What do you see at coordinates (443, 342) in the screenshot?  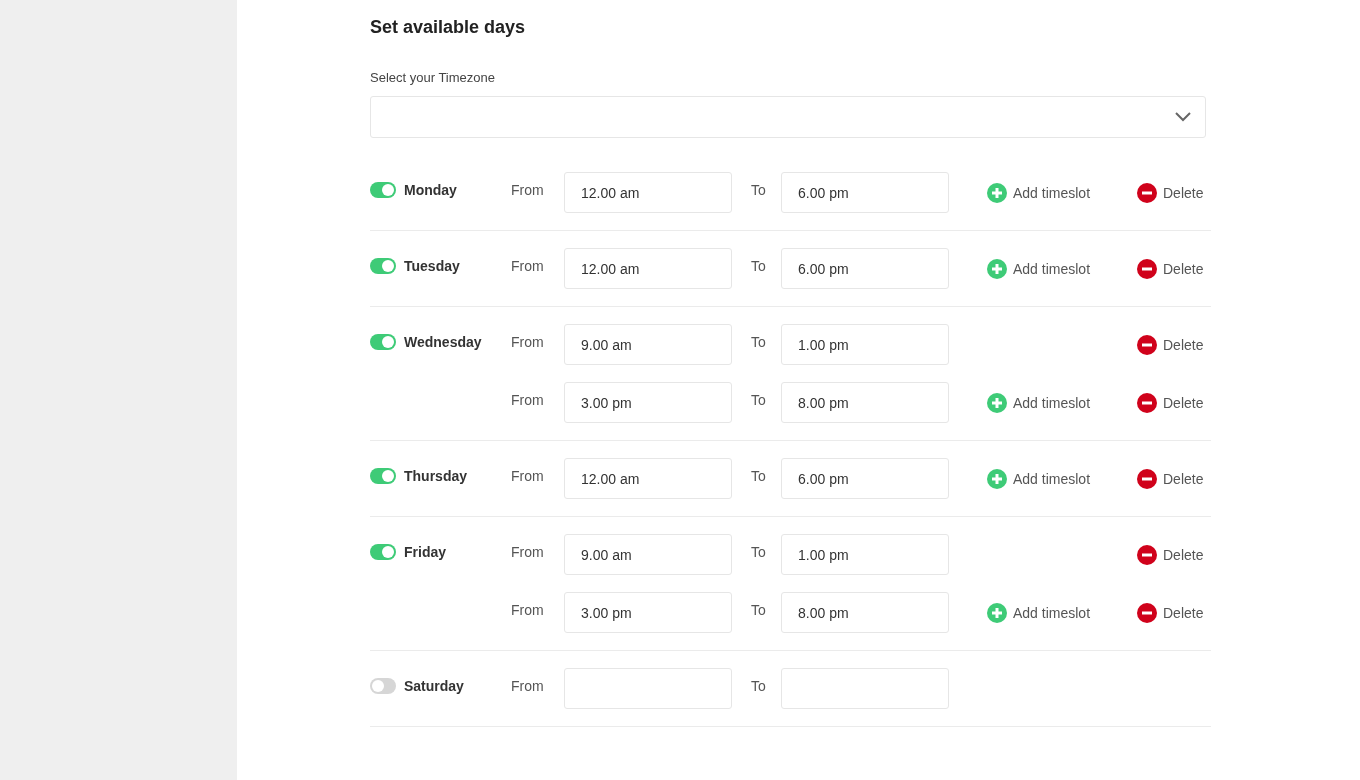 I see `day-label: Wednesday` at bounding box center [443, 342].